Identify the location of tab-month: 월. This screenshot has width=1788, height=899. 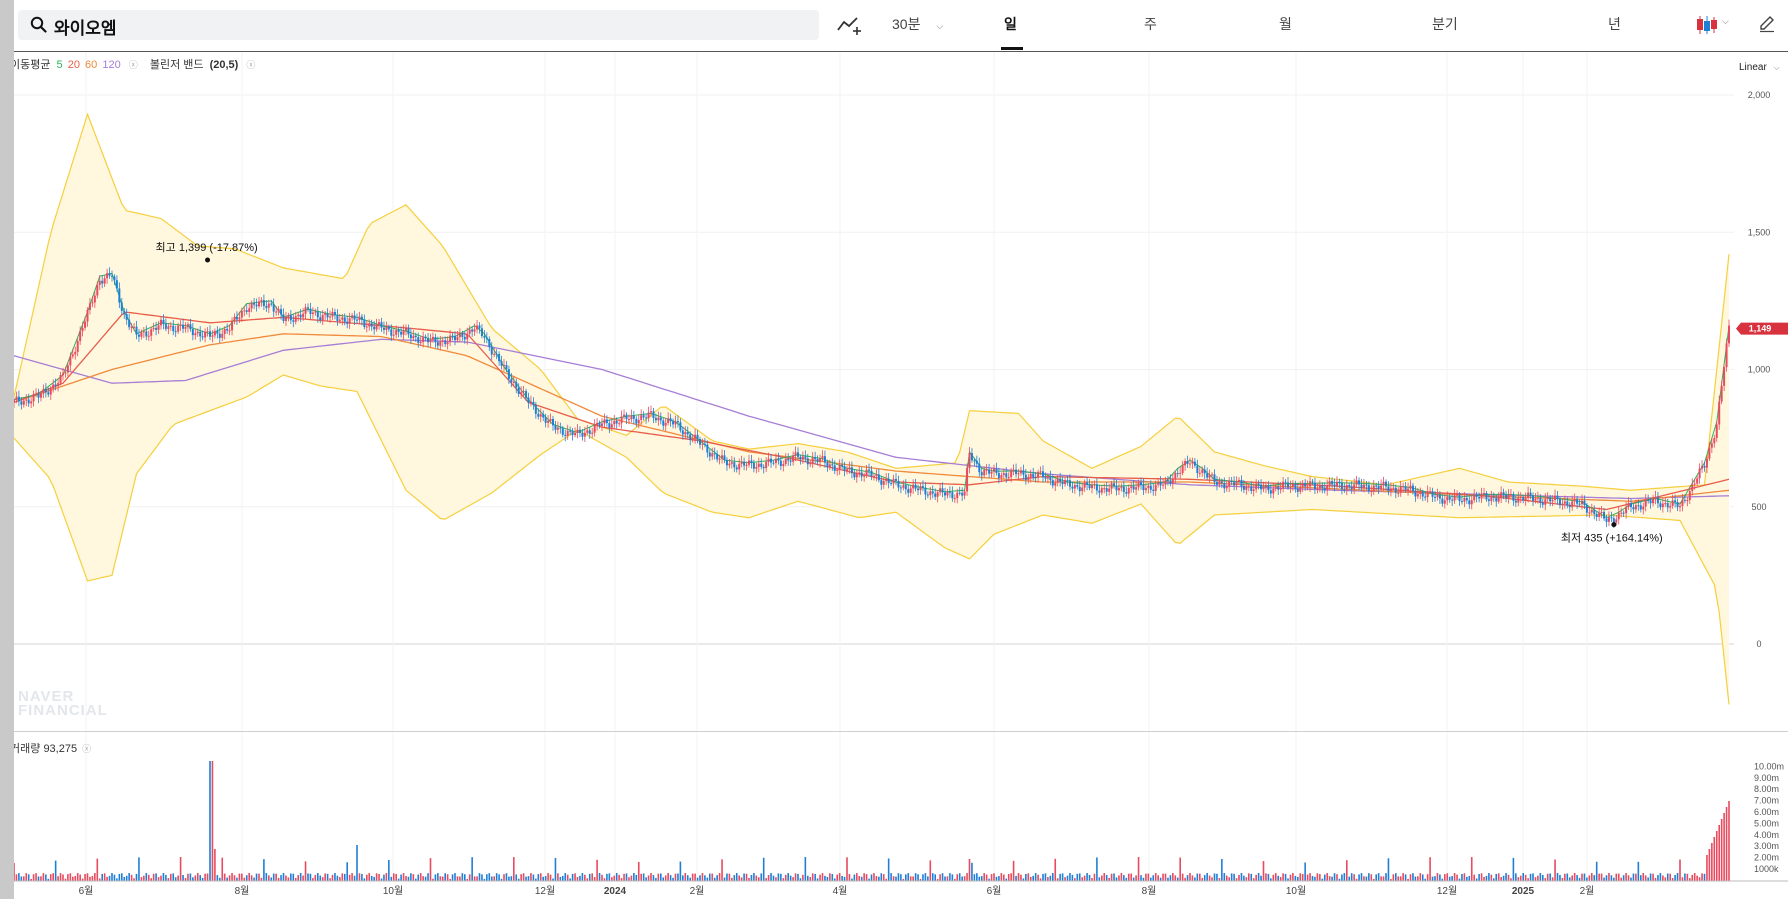
(1285, 24).